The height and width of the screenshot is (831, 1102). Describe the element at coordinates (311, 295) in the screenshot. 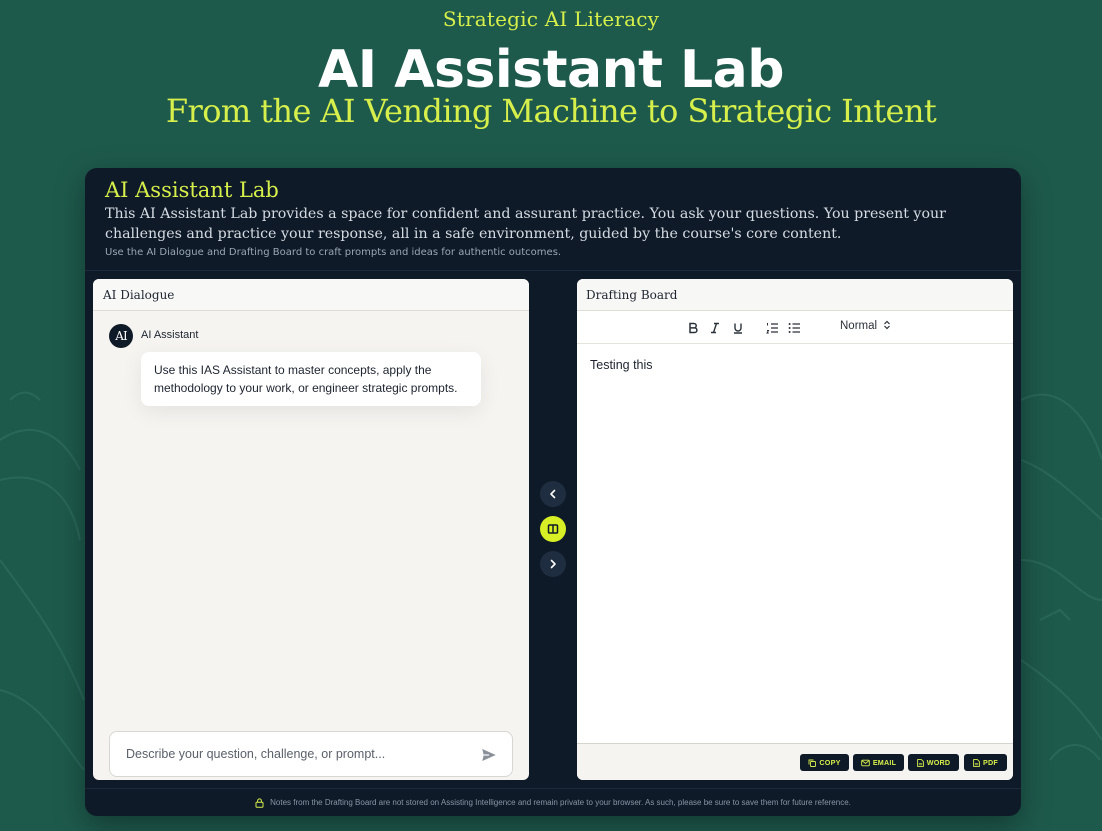

I see `ai-dialogue-title: AI Dialogue` at that location.